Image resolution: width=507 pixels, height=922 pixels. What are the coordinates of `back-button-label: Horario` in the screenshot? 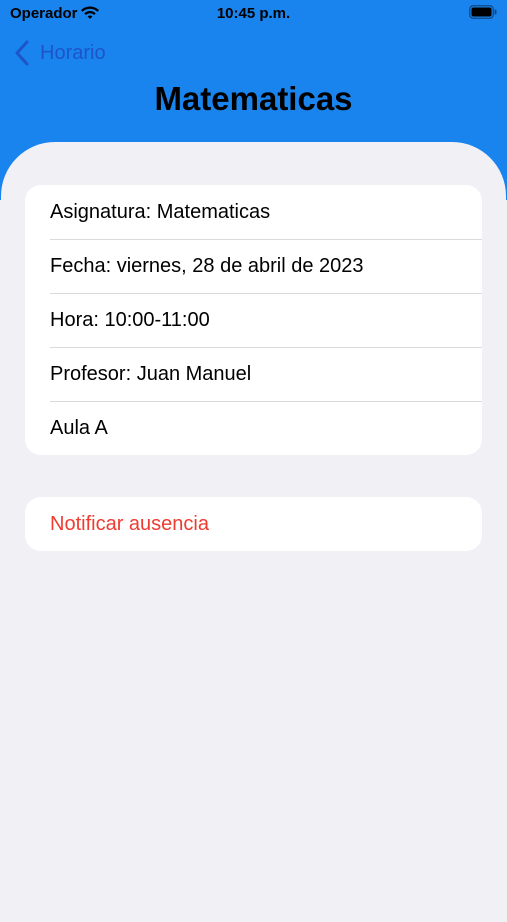 It's located at (73, 52).